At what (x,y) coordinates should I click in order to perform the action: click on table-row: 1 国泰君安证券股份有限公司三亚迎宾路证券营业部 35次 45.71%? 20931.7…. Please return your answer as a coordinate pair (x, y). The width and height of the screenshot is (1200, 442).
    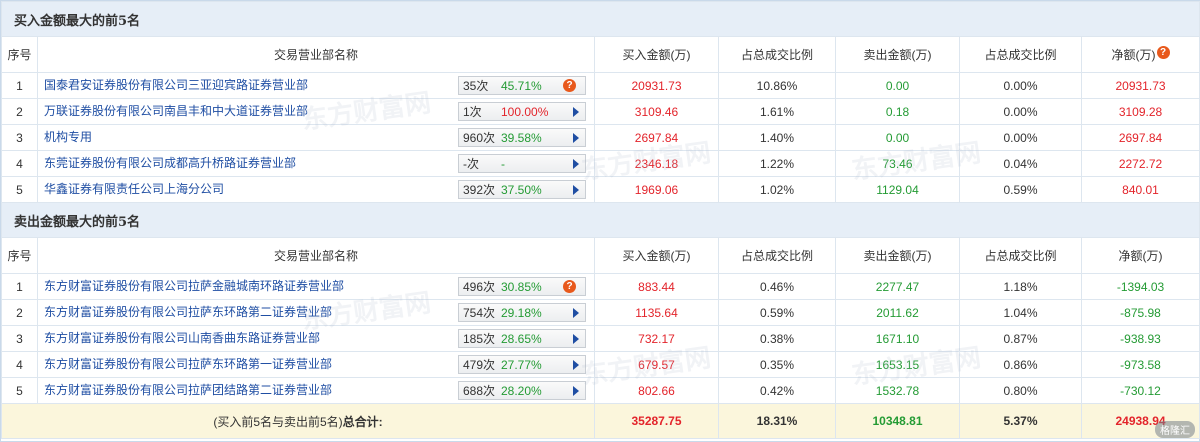
    Looking at the image, I should click on (600, 85).